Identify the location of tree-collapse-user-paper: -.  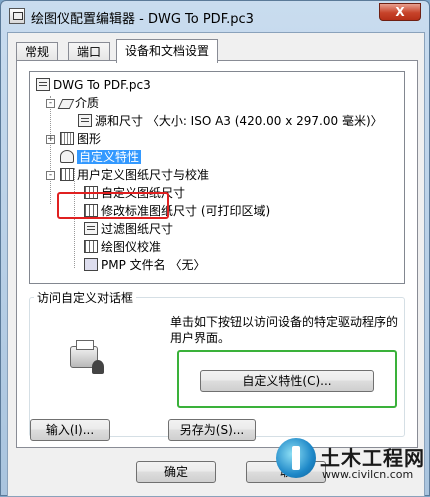
(50, 175).